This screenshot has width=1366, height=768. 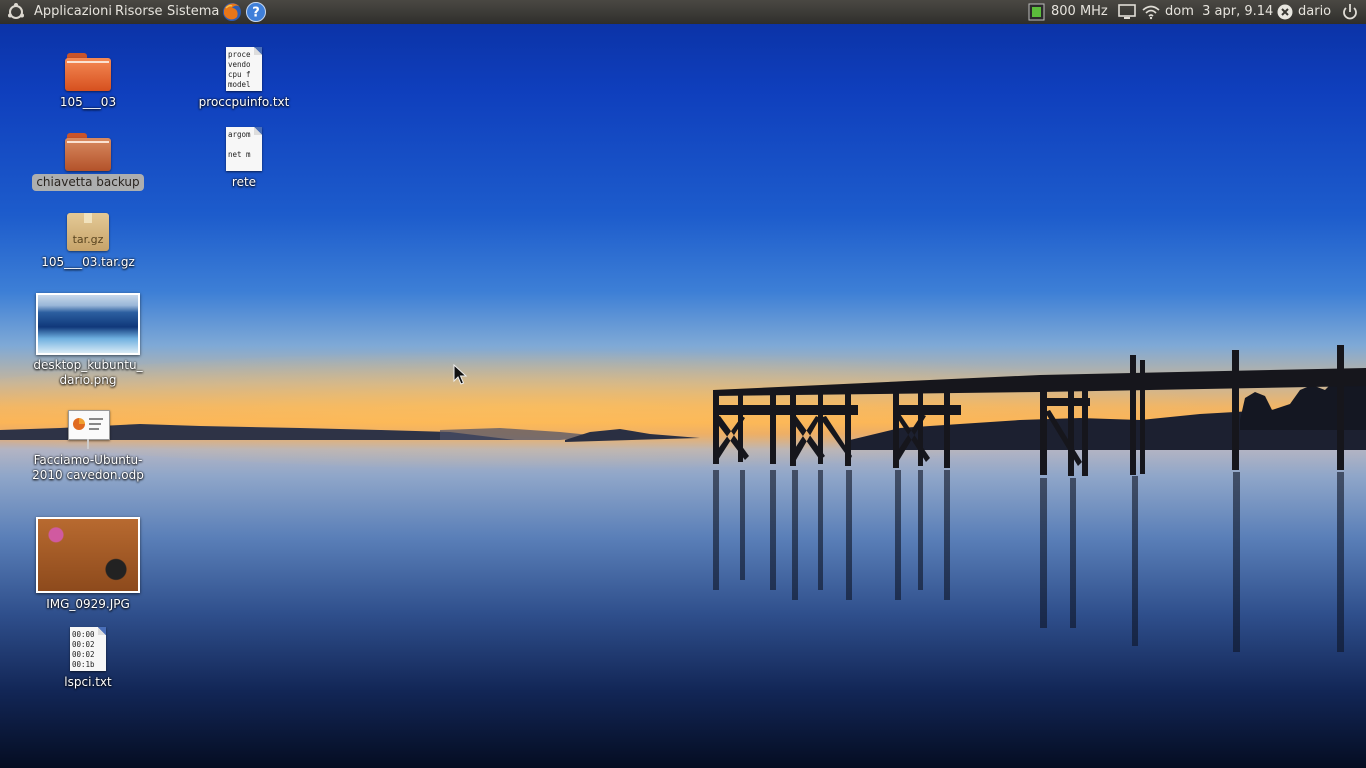 What do you see at coordinates (139, 12) in the screenshot?
I see `menu-risorse: Risorse` at bounding box center [139, 12].